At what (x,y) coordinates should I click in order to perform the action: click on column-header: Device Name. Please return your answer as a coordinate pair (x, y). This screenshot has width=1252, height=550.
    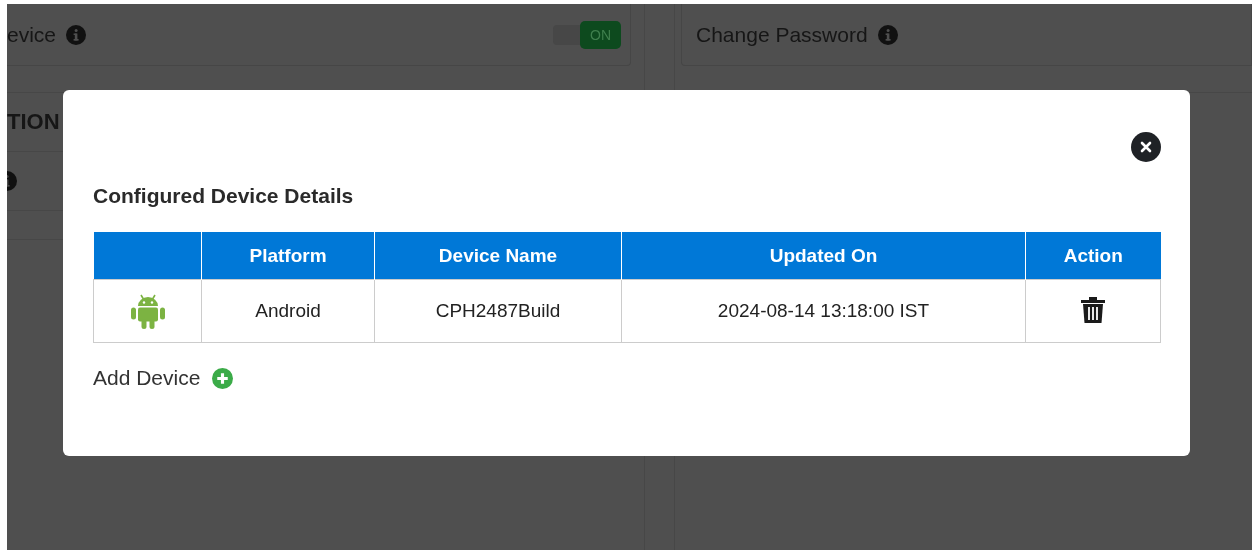
    Looking at the image, I should click on (498, 256).